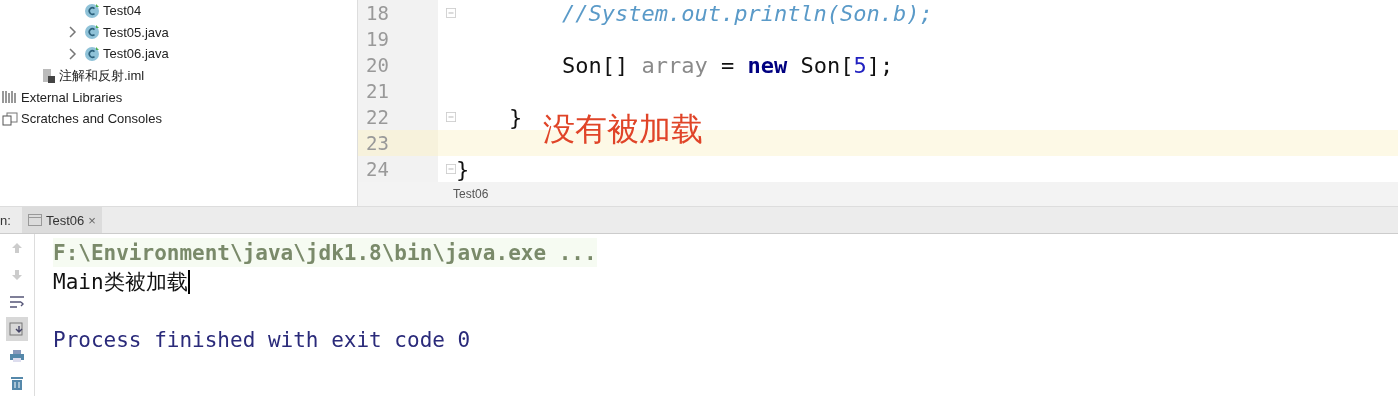  Describe the element at coordinates (136, 54) in the screenshot. I see `tree-item: Test06.java` at that location.